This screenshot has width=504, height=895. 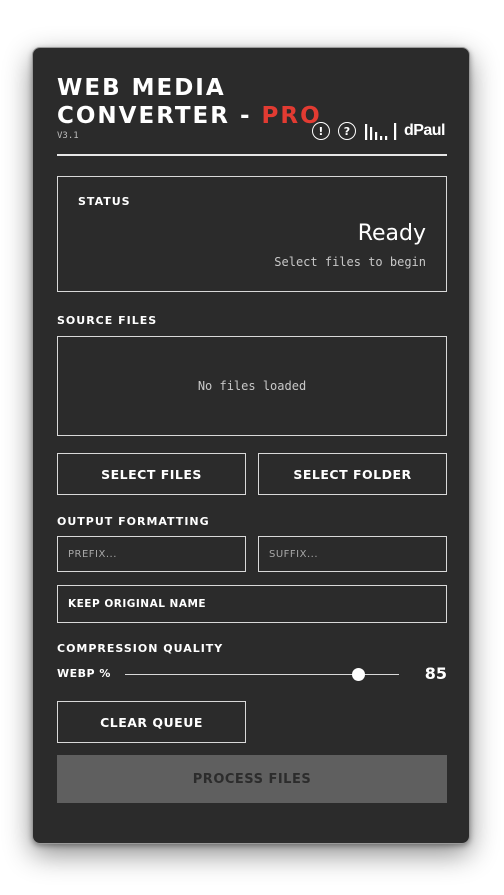 I want to click on logo-text: dPaul, so click(x=424, y=130).